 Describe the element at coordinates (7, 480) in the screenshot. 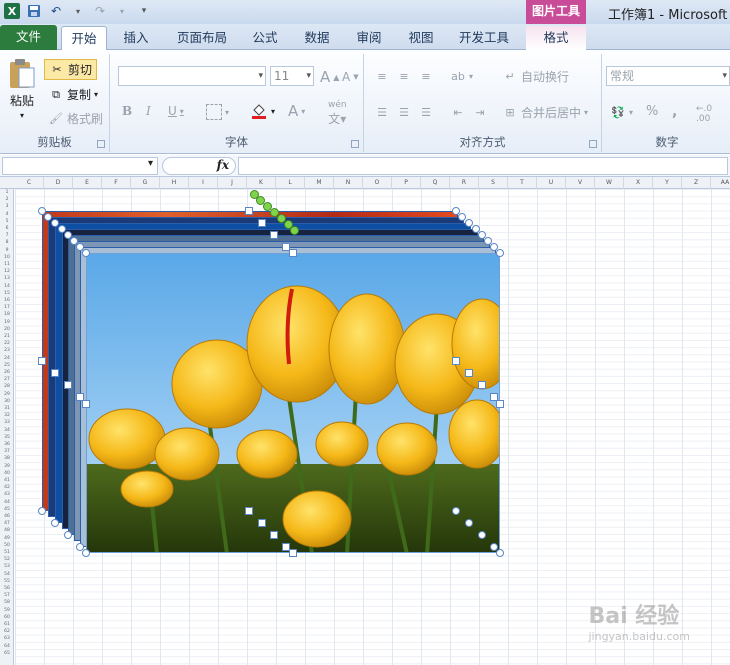

I see `row-header: 41` at that location.